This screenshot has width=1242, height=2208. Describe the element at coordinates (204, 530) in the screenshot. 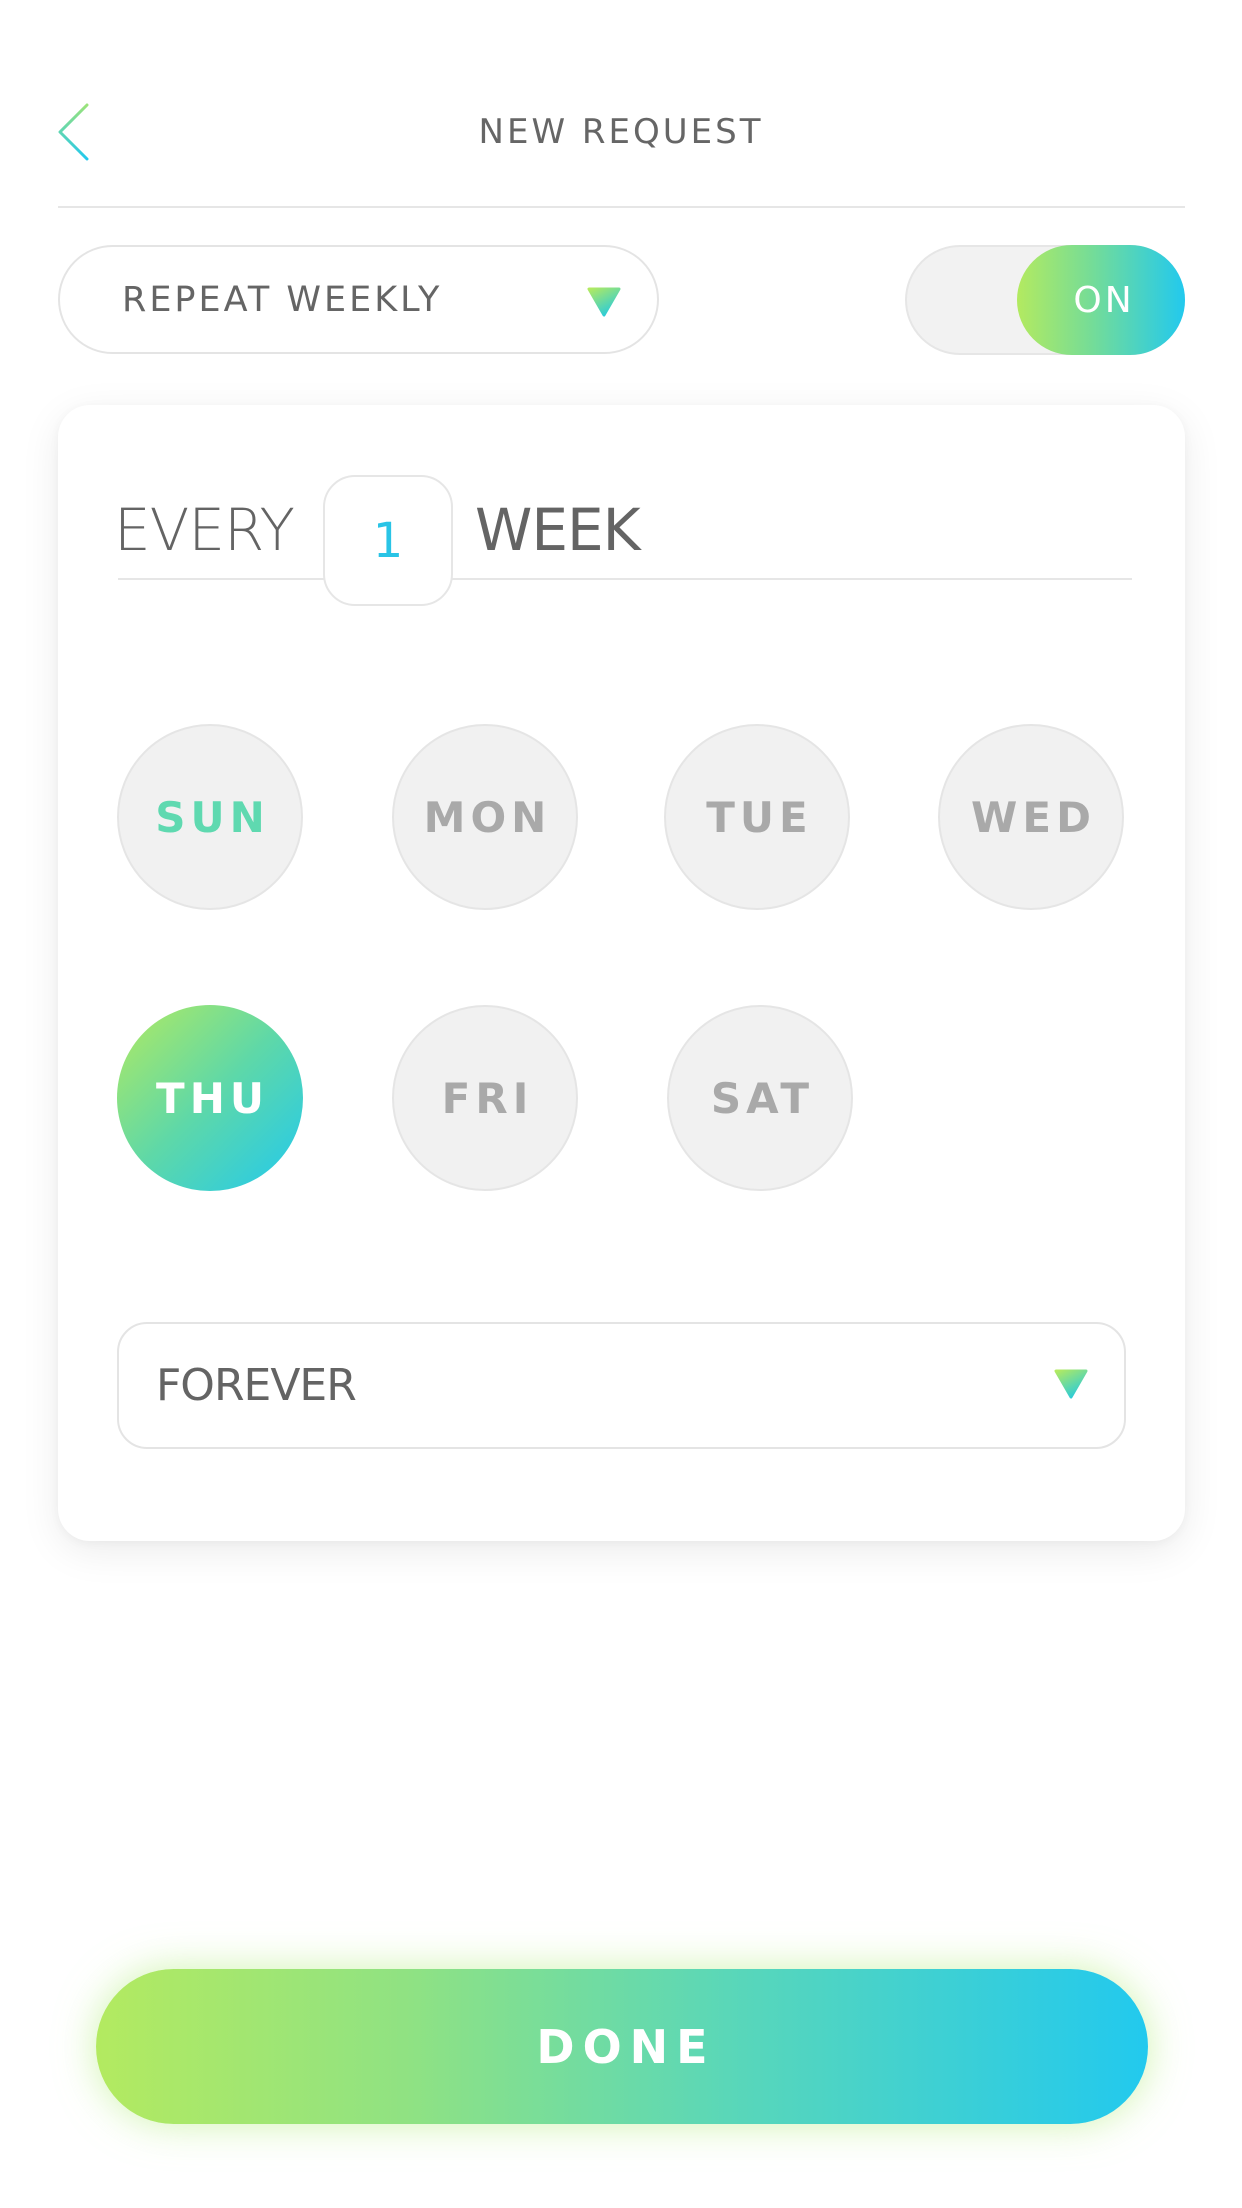

I see `every-label: EVERY` at that location.